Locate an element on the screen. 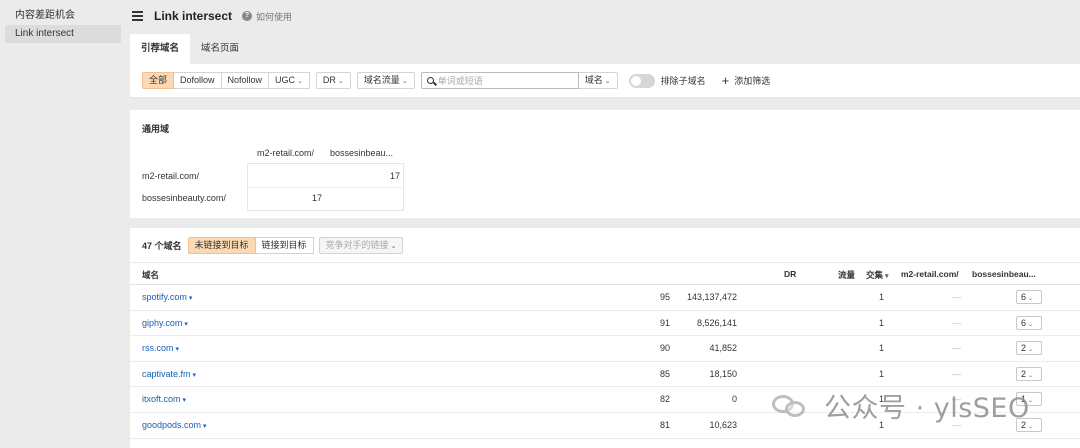  plus-icon: + is located at coordinates (725, 80).